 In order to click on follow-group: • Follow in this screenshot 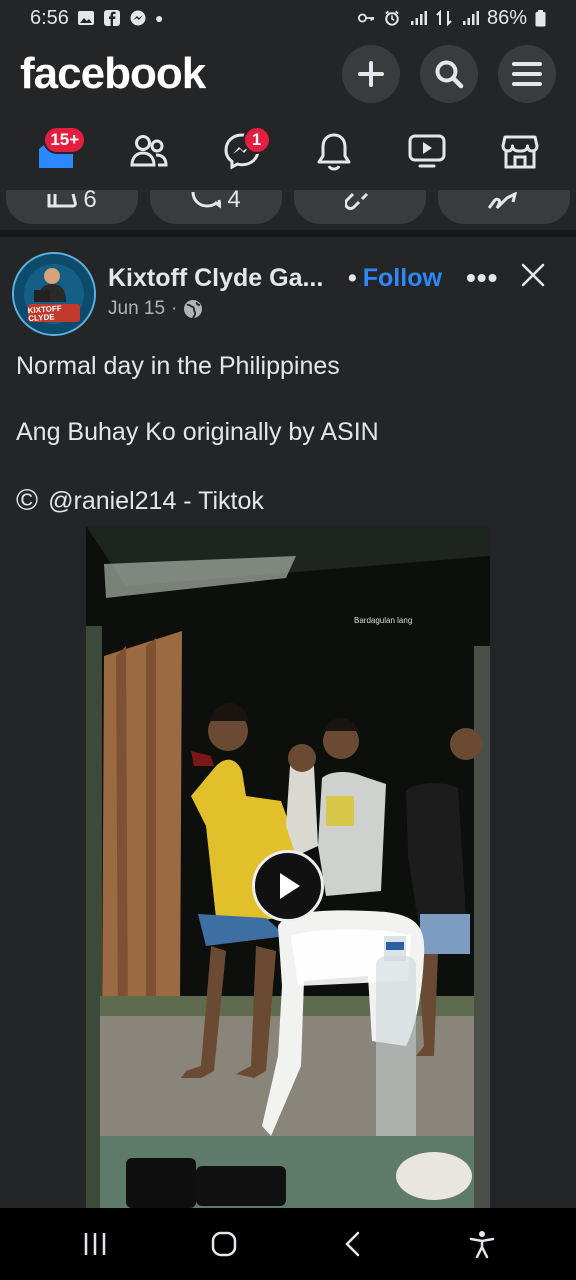, I will do `click(395, 278)`.